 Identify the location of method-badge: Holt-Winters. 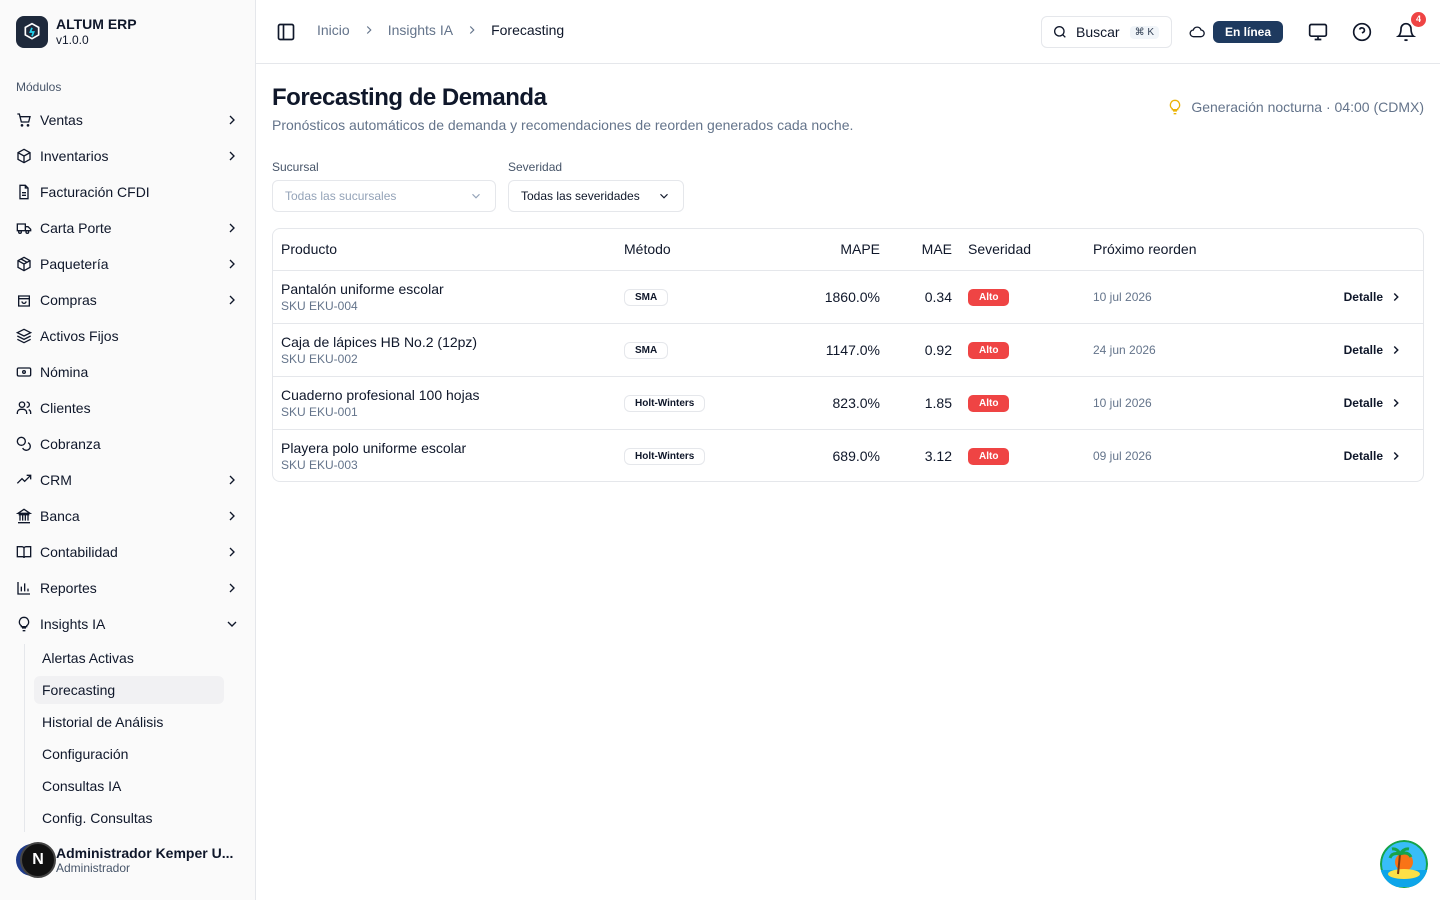
(665, 457).